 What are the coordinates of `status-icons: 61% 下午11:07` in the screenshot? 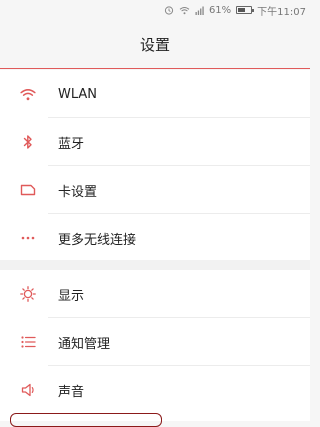 It's located at (235, 10).